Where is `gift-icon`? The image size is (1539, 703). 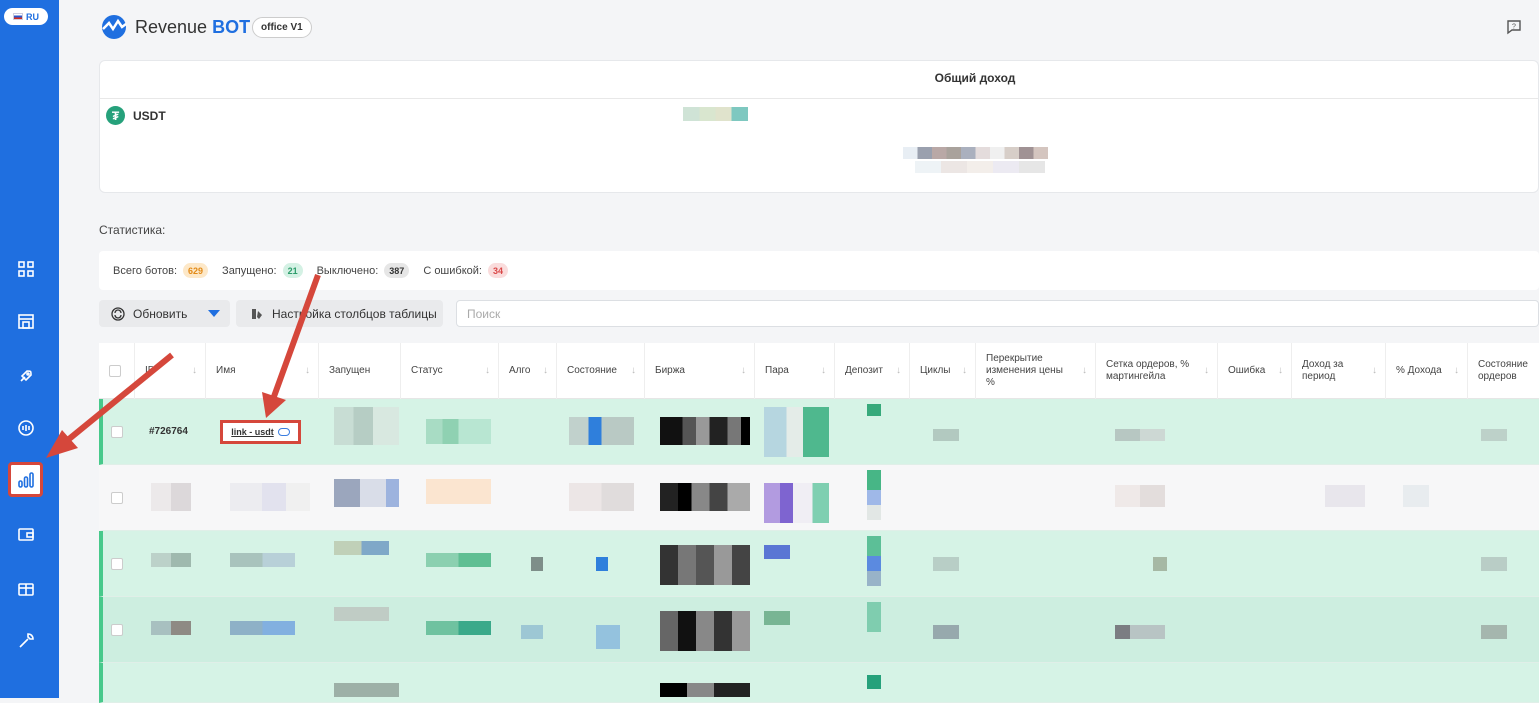
gift-icon is located at coordinates (26, 588).